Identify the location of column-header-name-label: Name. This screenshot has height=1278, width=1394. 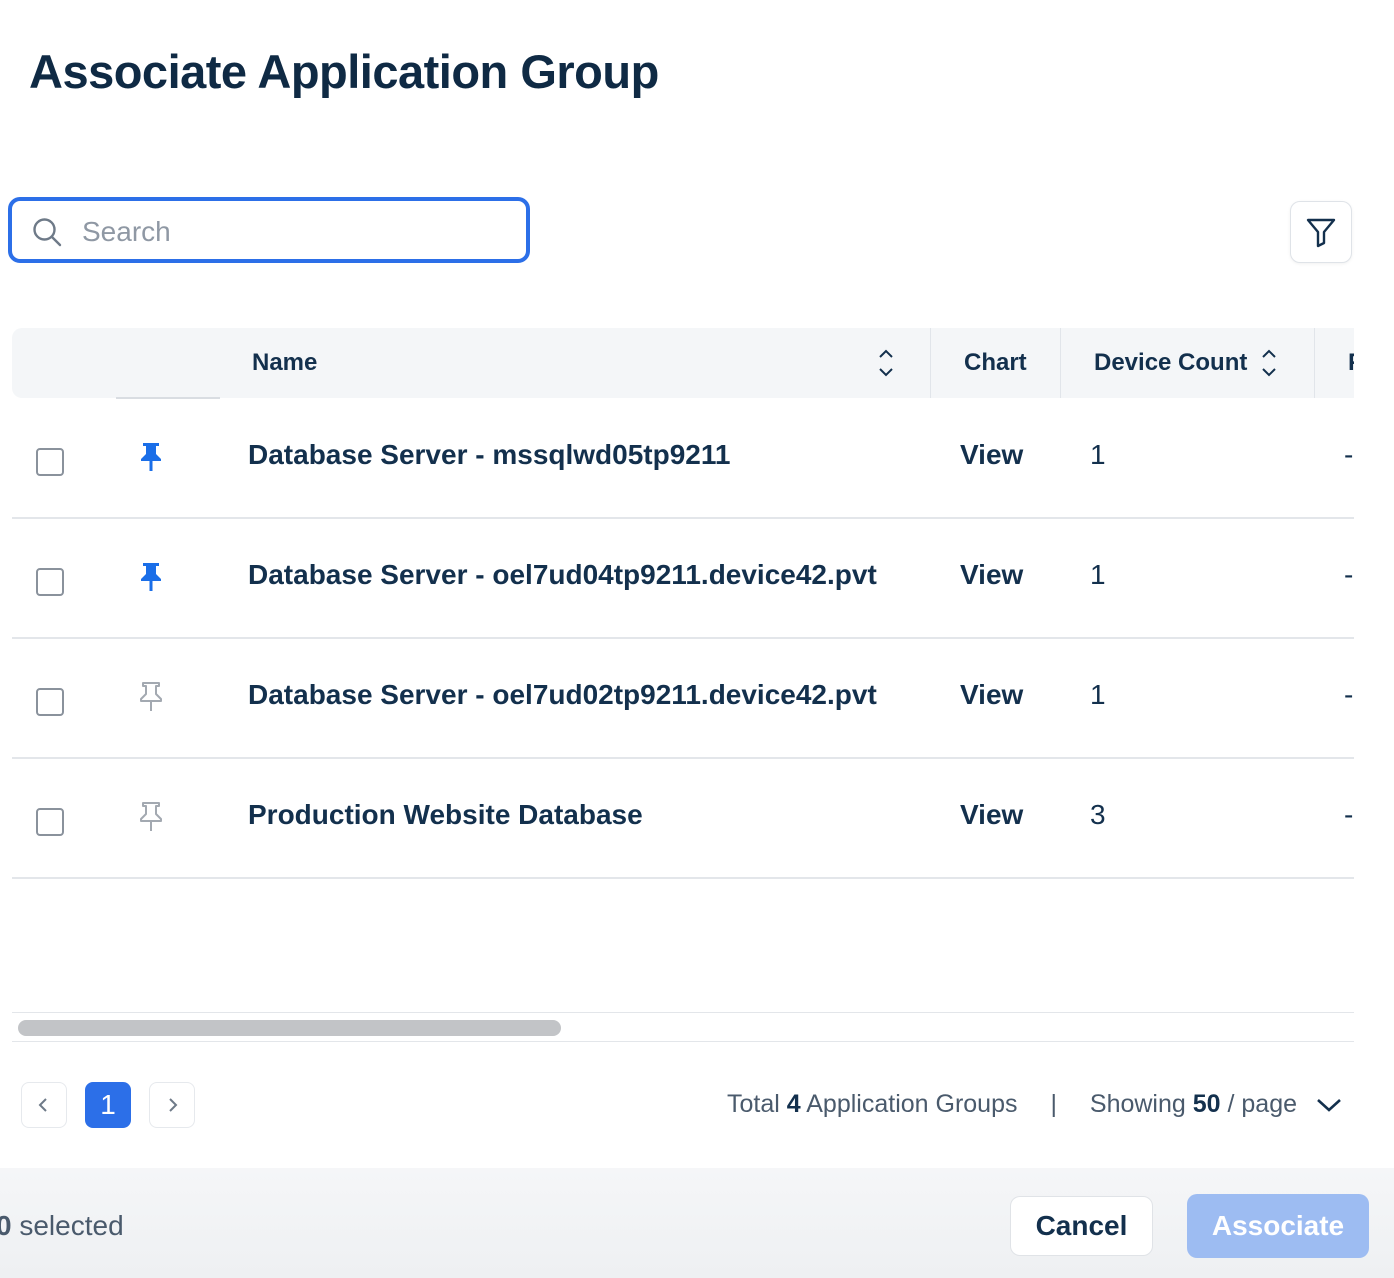
(285, 362).